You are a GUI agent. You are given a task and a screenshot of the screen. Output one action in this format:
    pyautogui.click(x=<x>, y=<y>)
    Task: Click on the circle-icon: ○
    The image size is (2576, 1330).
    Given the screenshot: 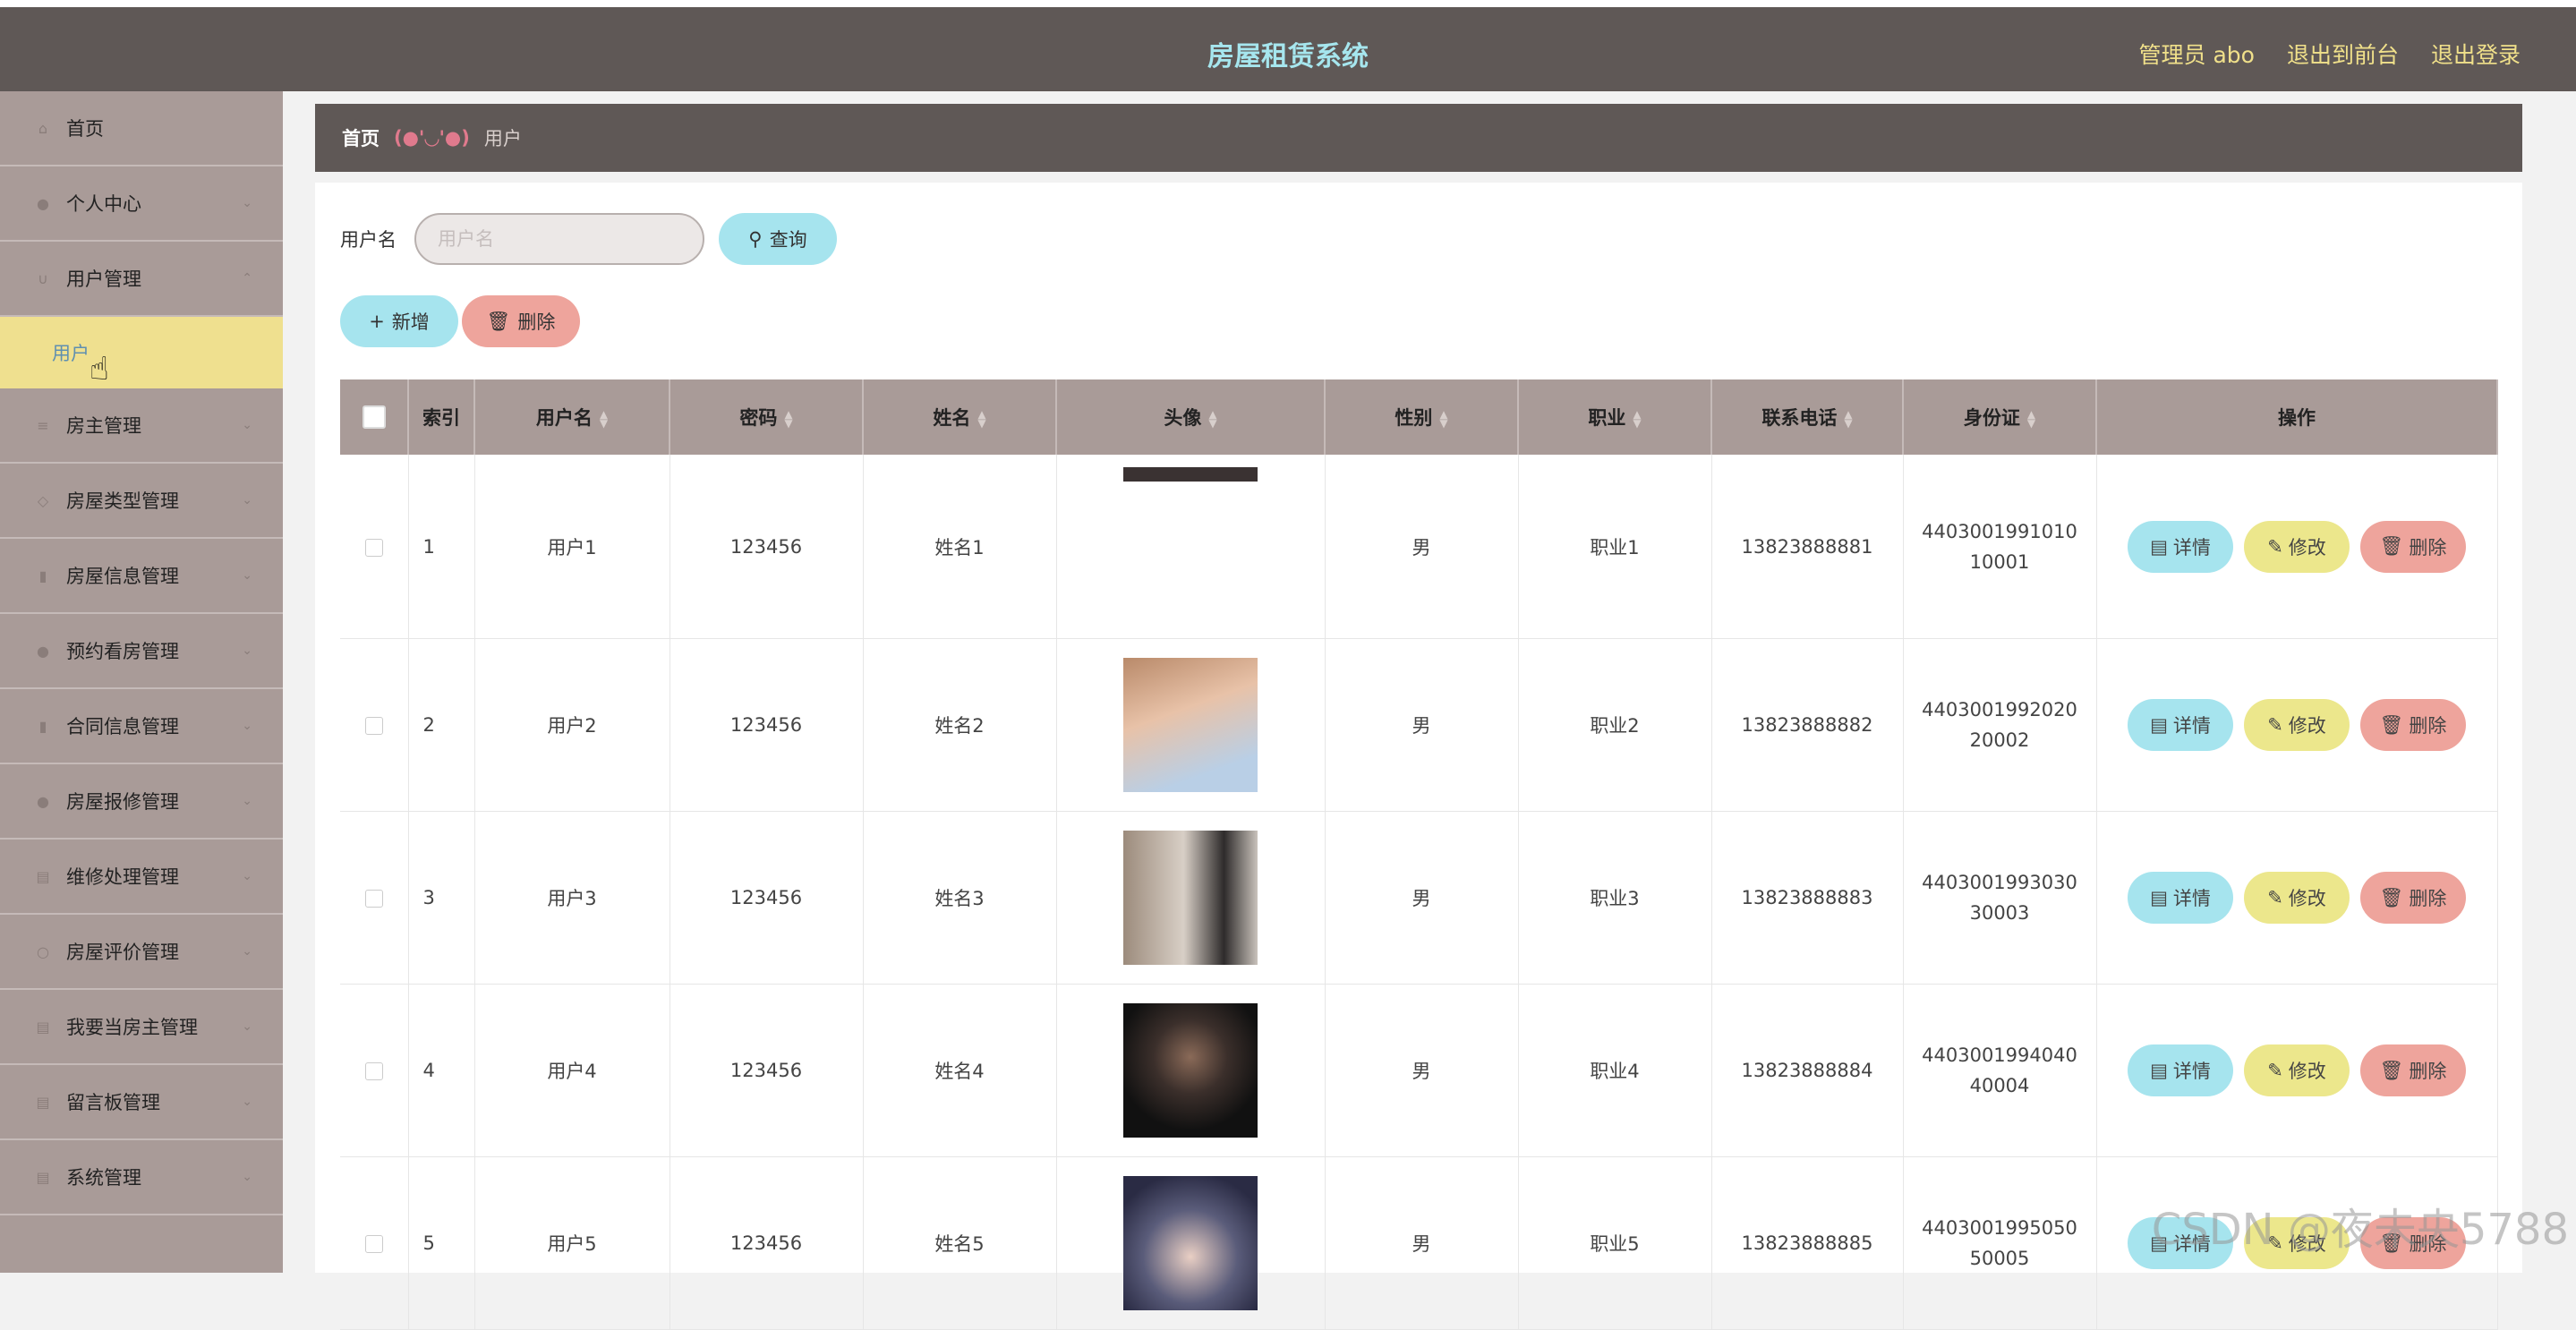 What is the action you would take?
    pyautogui.click(x=43, y=951)
    